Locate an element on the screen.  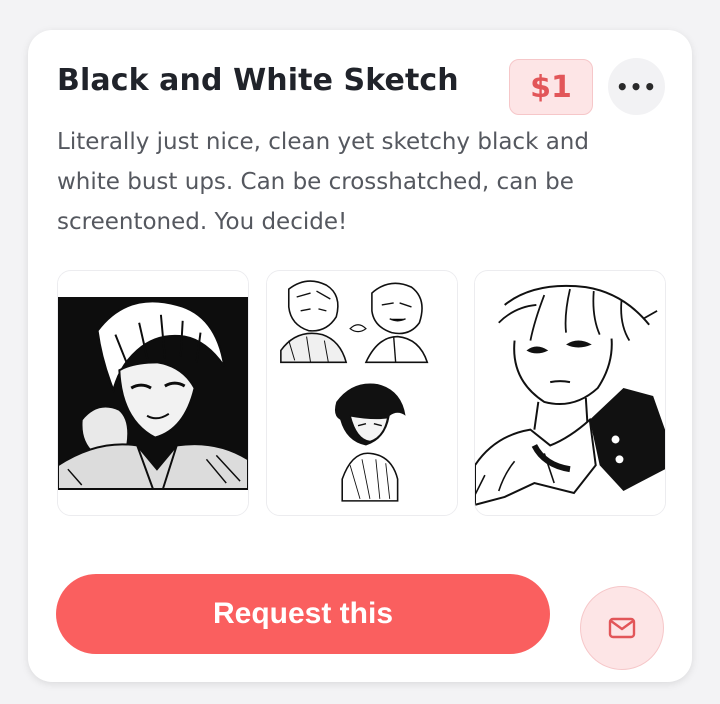
sketch-collage is located at coordinates (362, 393).